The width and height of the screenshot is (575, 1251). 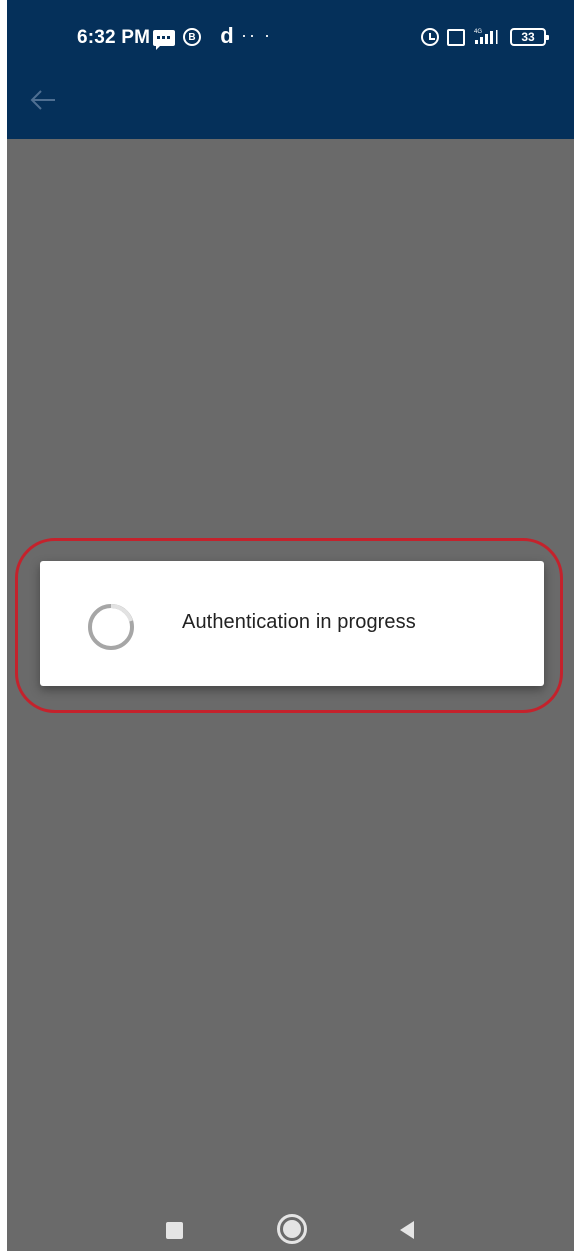 I want to click on arrow-left-icon, so click(x=43, y=102).